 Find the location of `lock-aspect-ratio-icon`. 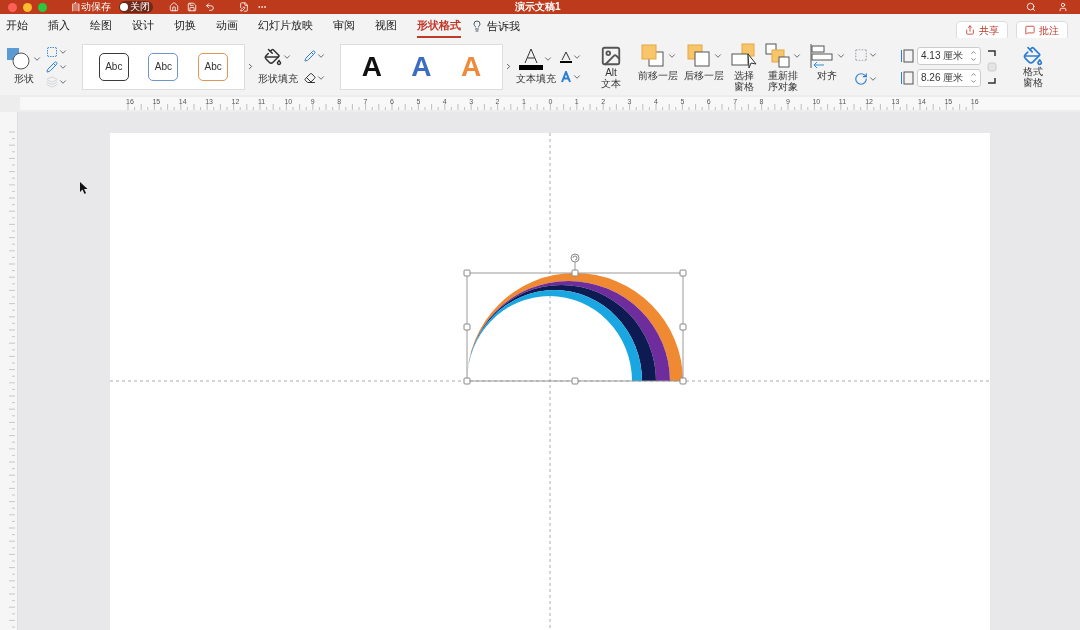

lock-aspect-ratio-icon is located at coordinates (992, 66).